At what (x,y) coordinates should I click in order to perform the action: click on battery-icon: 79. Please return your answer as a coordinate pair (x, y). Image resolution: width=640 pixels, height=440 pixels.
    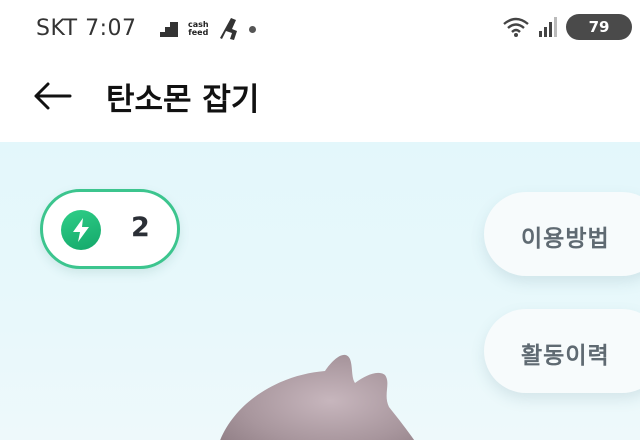
    Looking at the image, I should click on (599, 27).